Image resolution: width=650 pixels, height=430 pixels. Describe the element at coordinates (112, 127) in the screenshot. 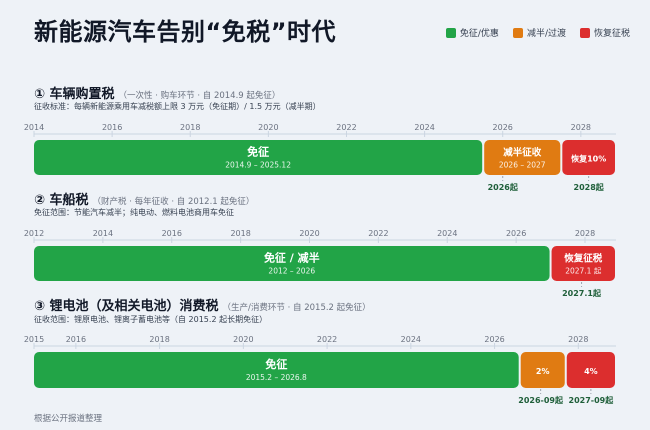

I see `section-1-tick-label: 2016` at that location.